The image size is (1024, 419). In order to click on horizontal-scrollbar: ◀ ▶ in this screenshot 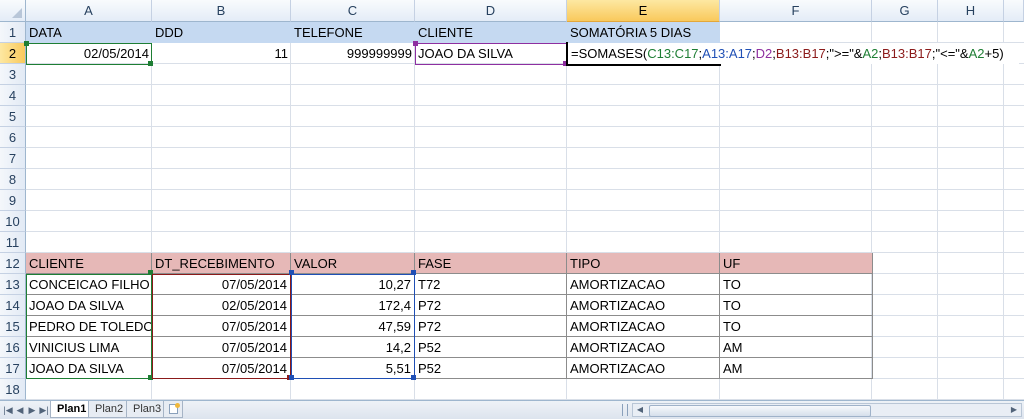, I will do `click(827, 410)`.